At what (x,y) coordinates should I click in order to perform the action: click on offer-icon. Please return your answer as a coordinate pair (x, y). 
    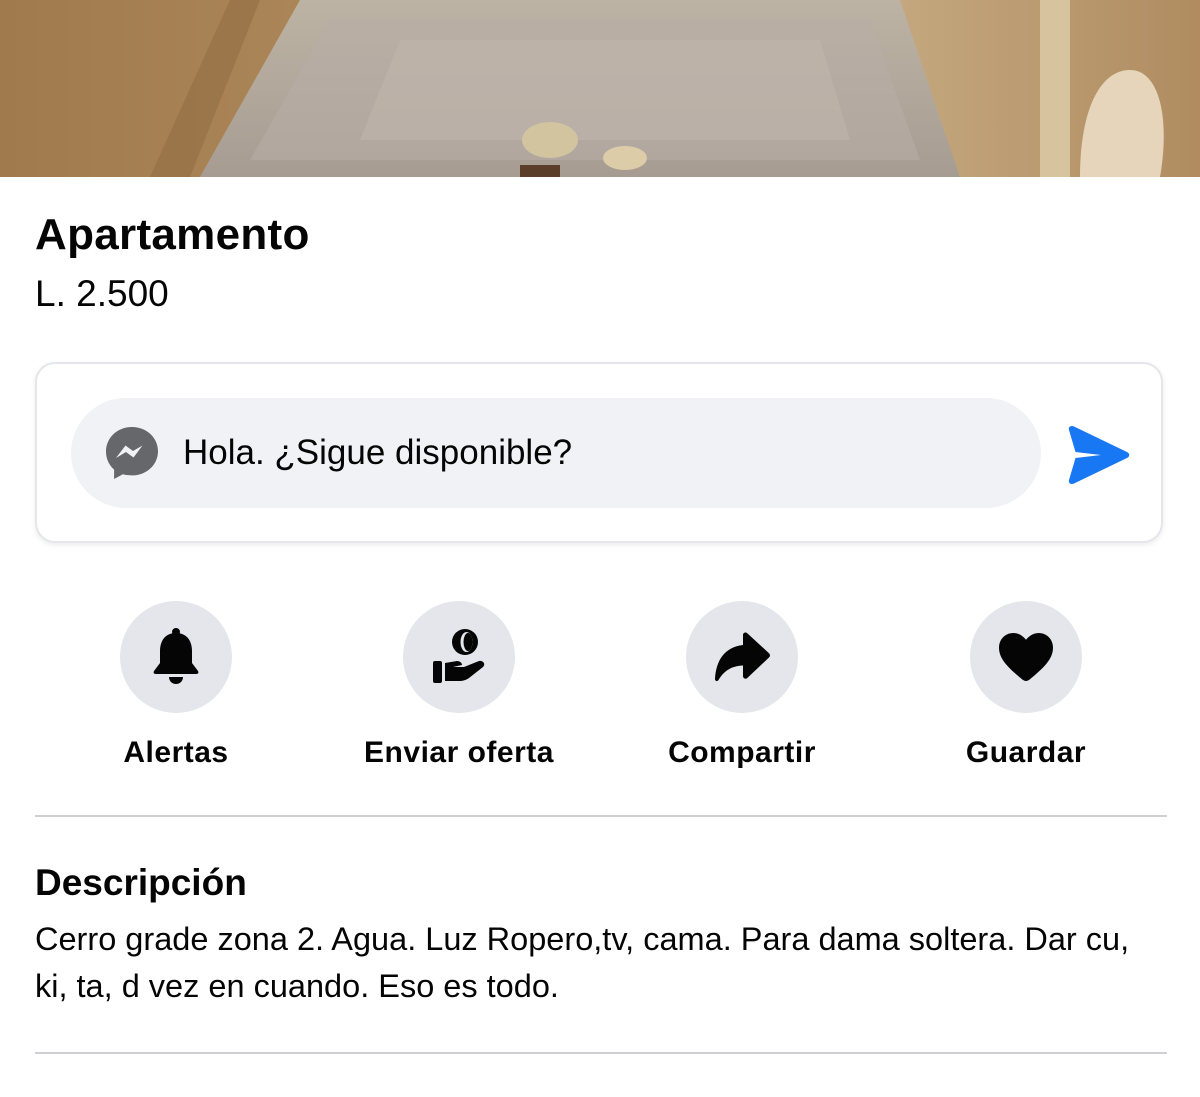
    Looking at the image, I should click on (459, 656).